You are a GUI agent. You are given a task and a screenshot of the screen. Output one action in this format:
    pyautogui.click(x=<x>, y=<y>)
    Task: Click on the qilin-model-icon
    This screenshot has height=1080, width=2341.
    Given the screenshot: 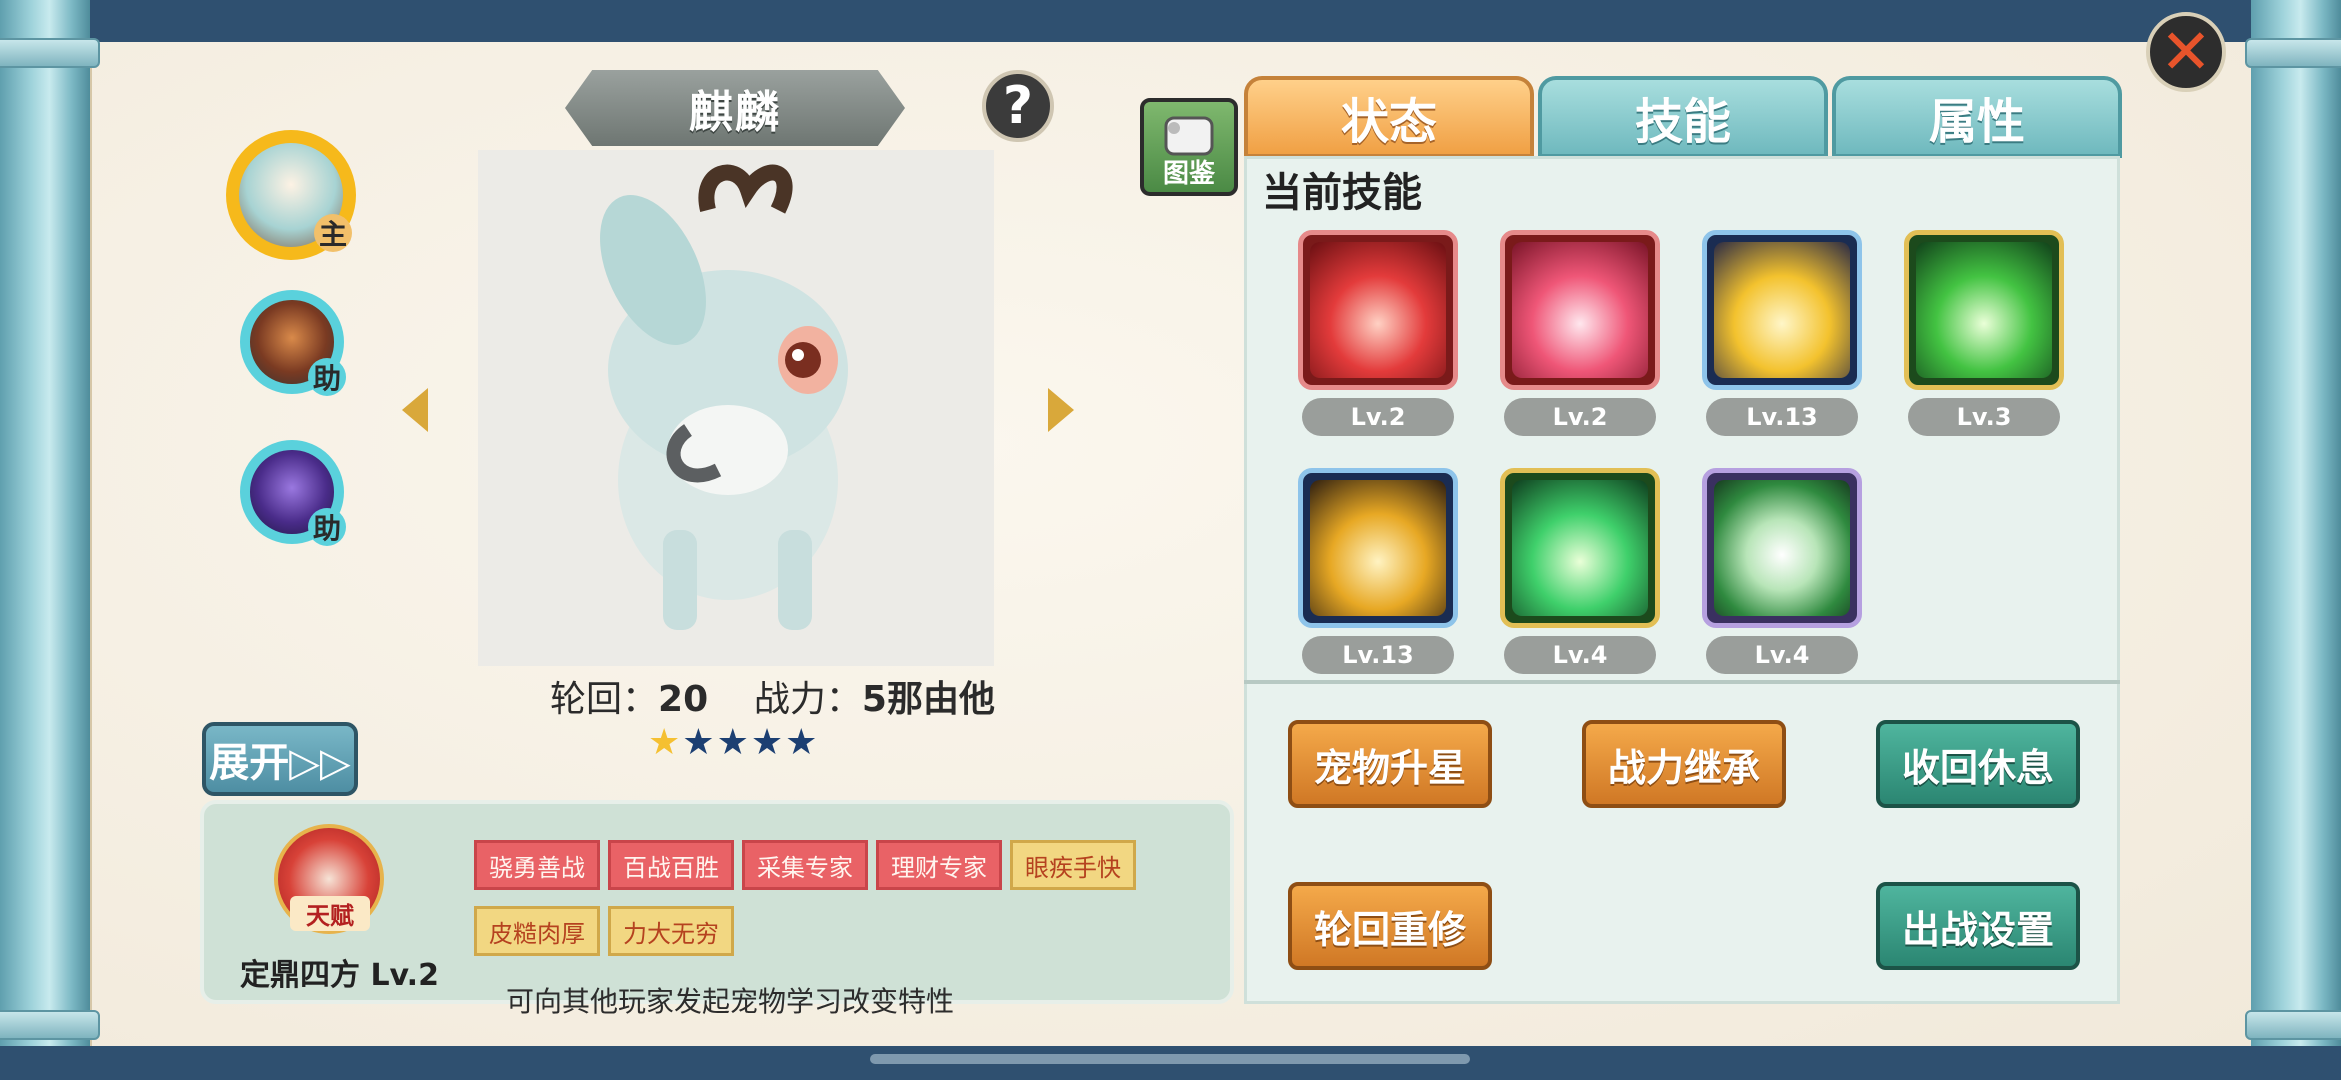 What is the action you would take?
    pyautogui.click(x=724, y=397)
    